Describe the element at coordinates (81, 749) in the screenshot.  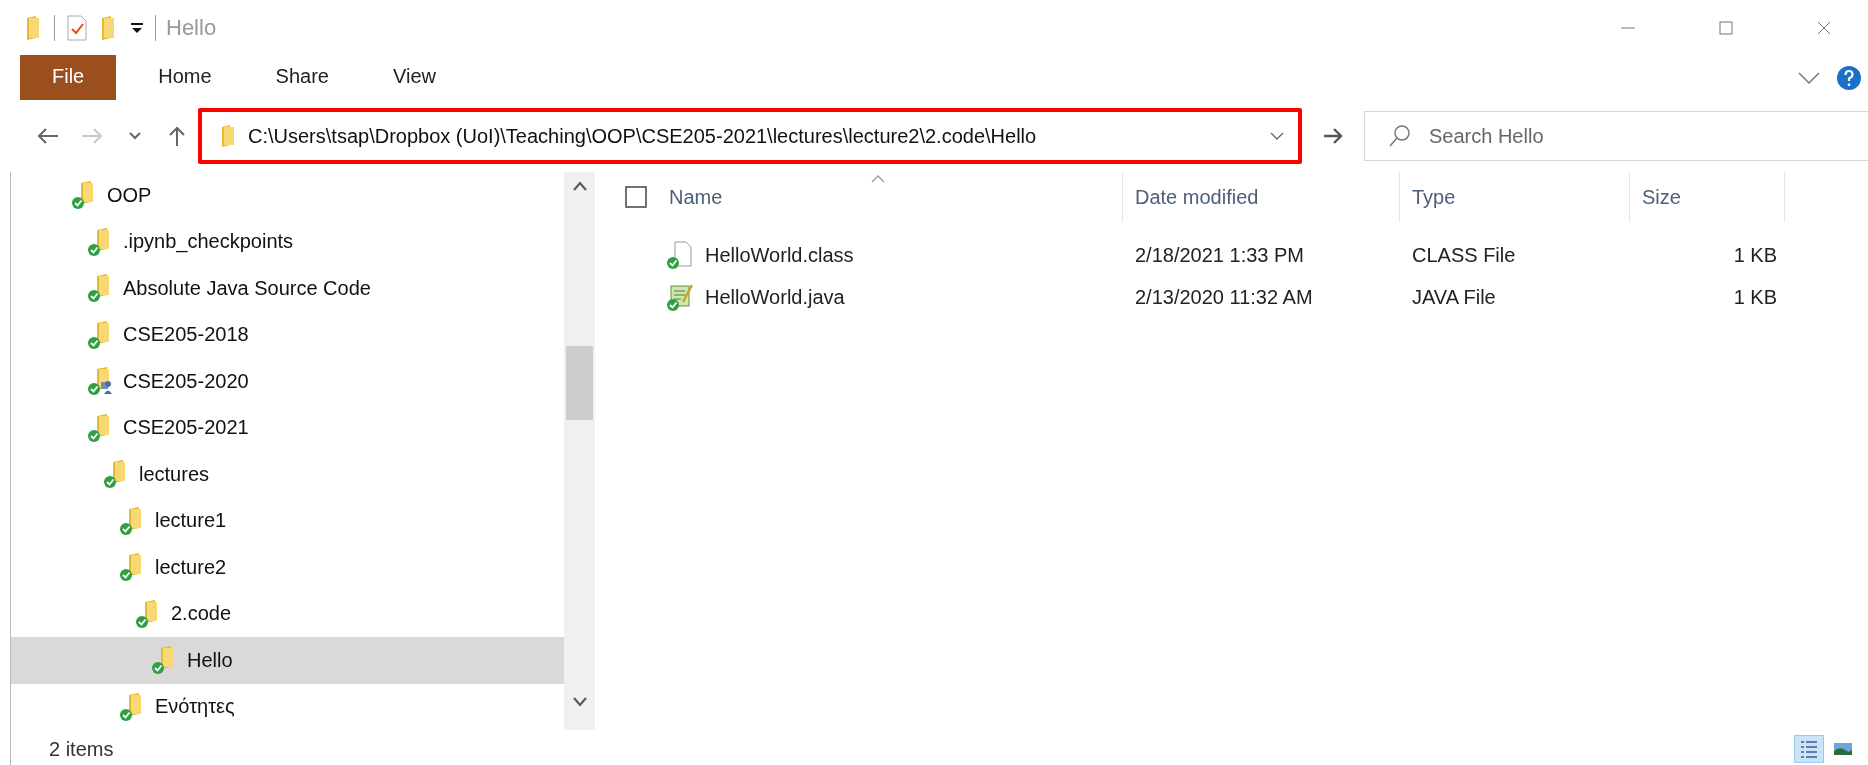
I see `item-count: 2 items` at that location.